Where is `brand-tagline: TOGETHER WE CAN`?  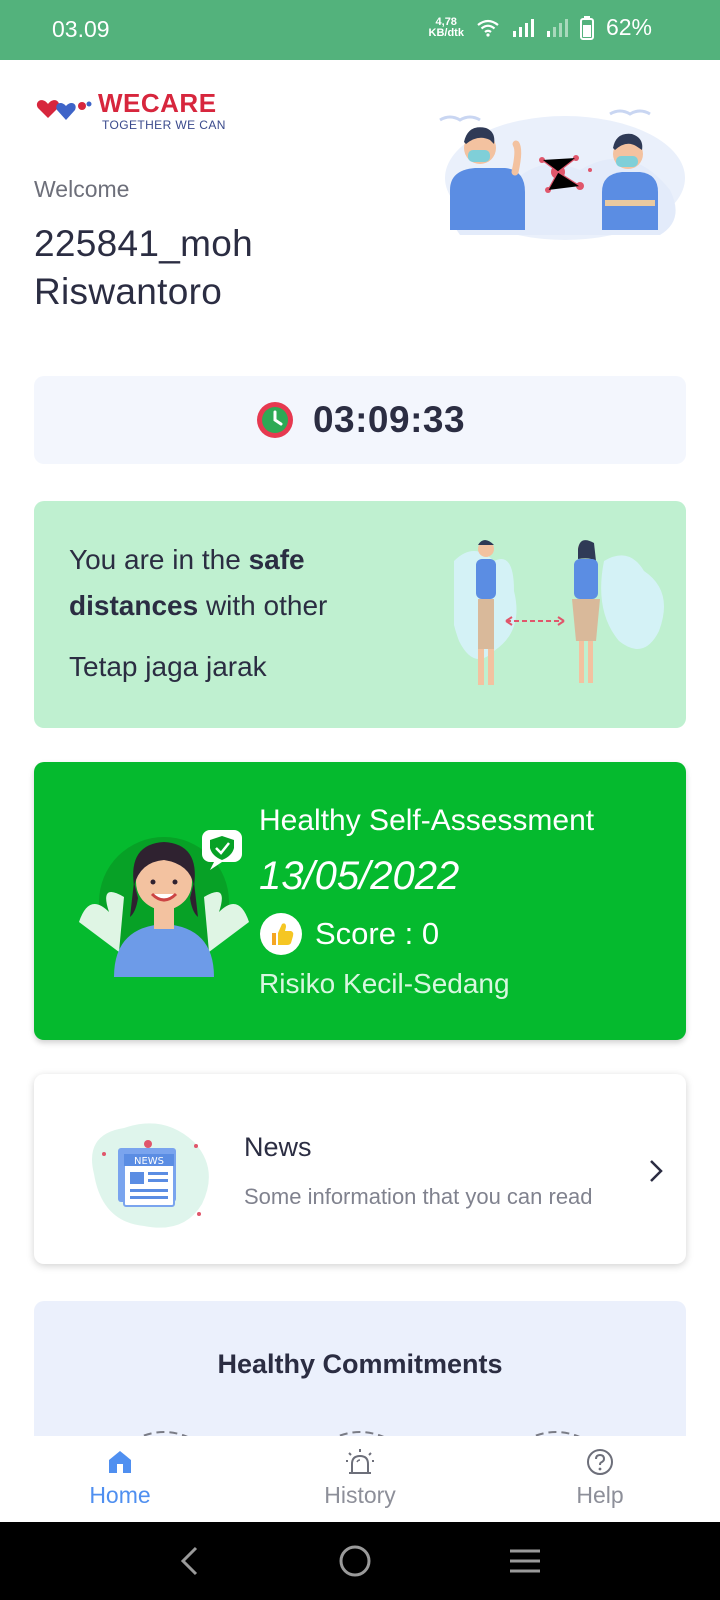 brand-tagline: TOGETHER WE CAN is located at coordinates (164, 125).